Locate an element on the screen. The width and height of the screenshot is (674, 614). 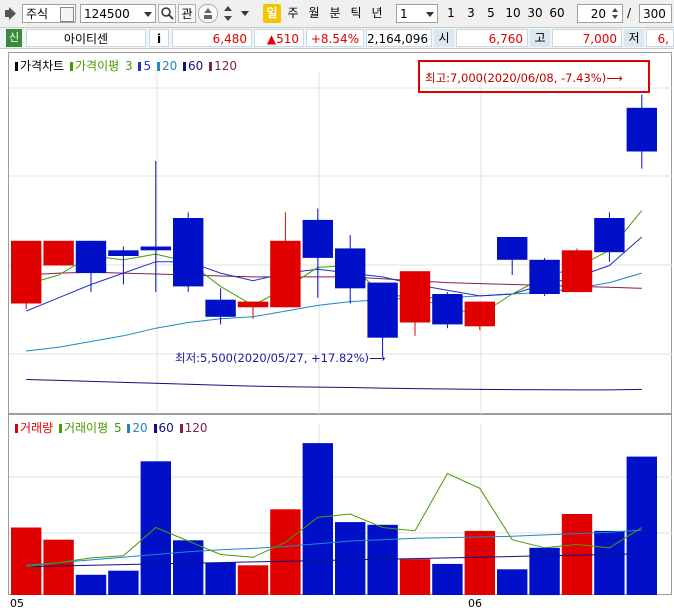
total-count-value: 300 is located at coordinates (654, 14).